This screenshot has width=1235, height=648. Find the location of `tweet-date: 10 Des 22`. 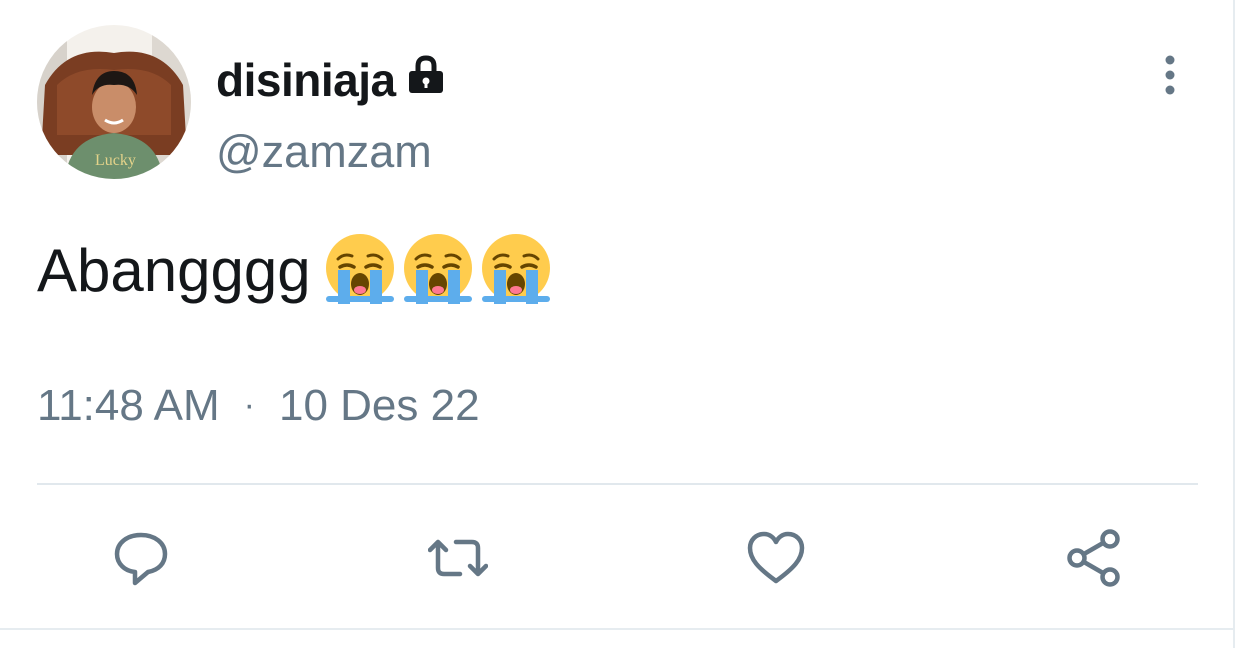

tweet-date: 10 Des 22 is located at coordinates (379, 405).